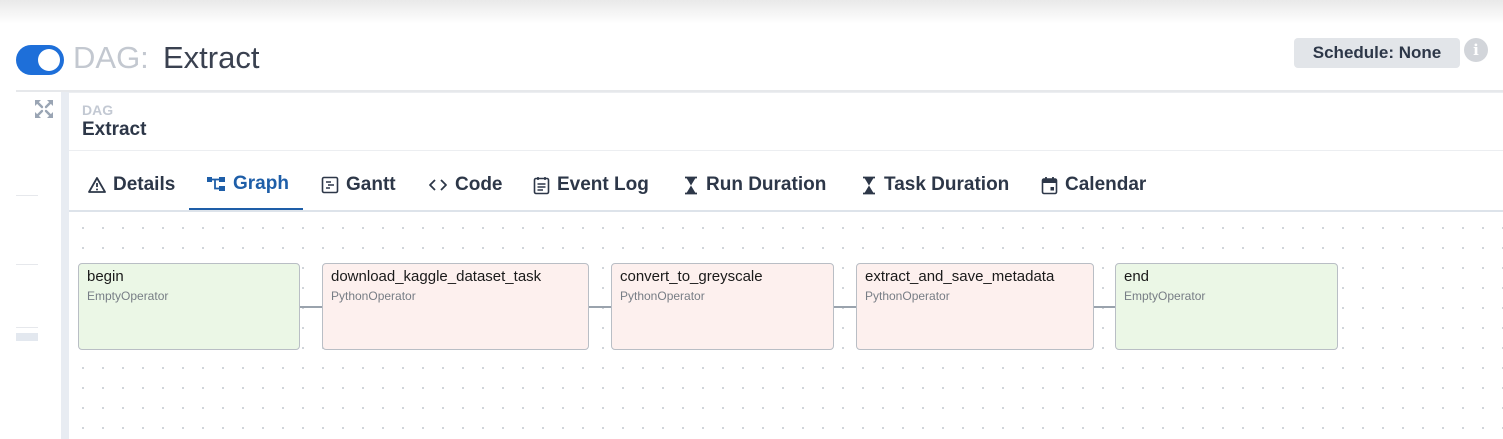 The width and height of the screenshot is (1503, 439). I want to click on tab-run-duration: Run Duration, so click(755, 184).